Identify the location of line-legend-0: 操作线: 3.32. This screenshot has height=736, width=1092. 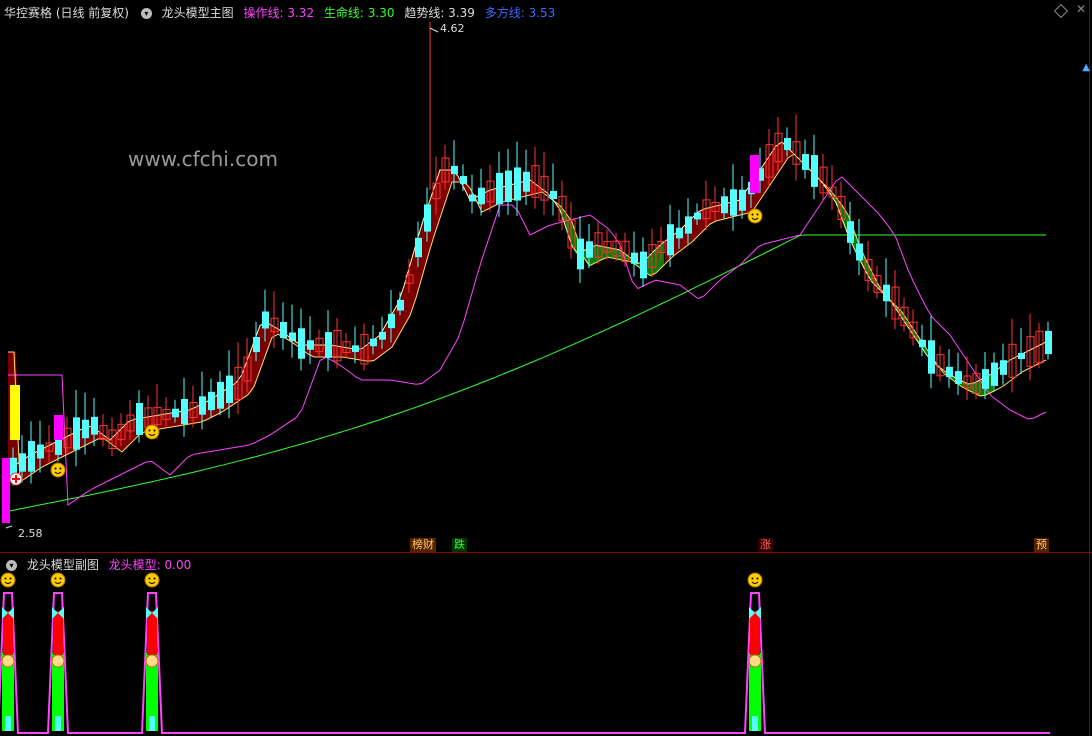
(279, 13).